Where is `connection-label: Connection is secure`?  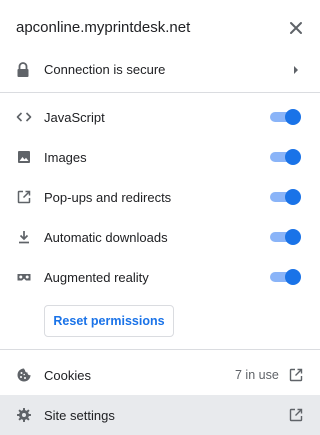 connection-label: Connection is secure is located at coordinates (105, 69).